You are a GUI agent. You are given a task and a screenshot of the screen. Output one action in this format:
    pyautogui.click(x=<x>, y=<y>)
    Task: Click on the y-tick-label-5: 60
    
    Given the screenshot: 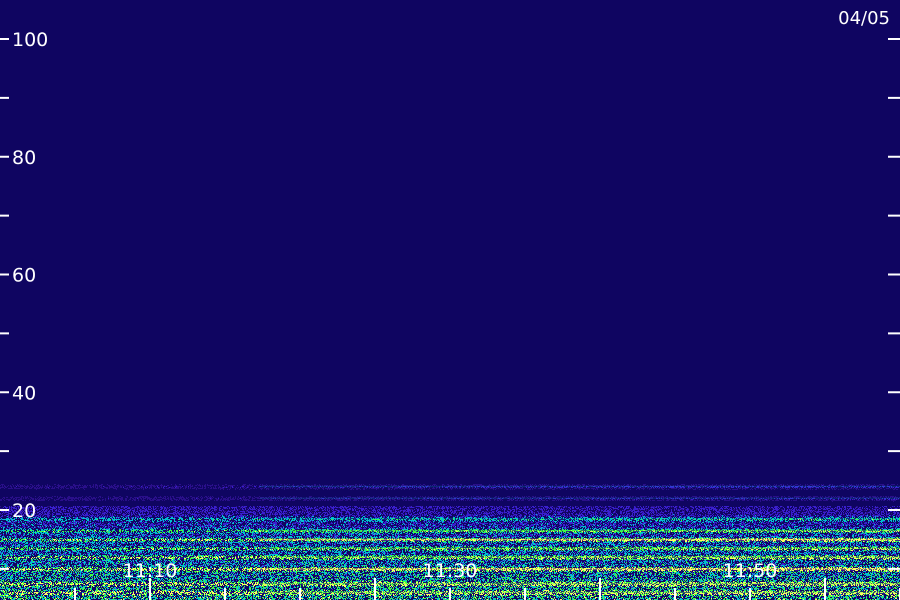 What is the action you would take?
    pyautogui.click(x=24, y=276)
    